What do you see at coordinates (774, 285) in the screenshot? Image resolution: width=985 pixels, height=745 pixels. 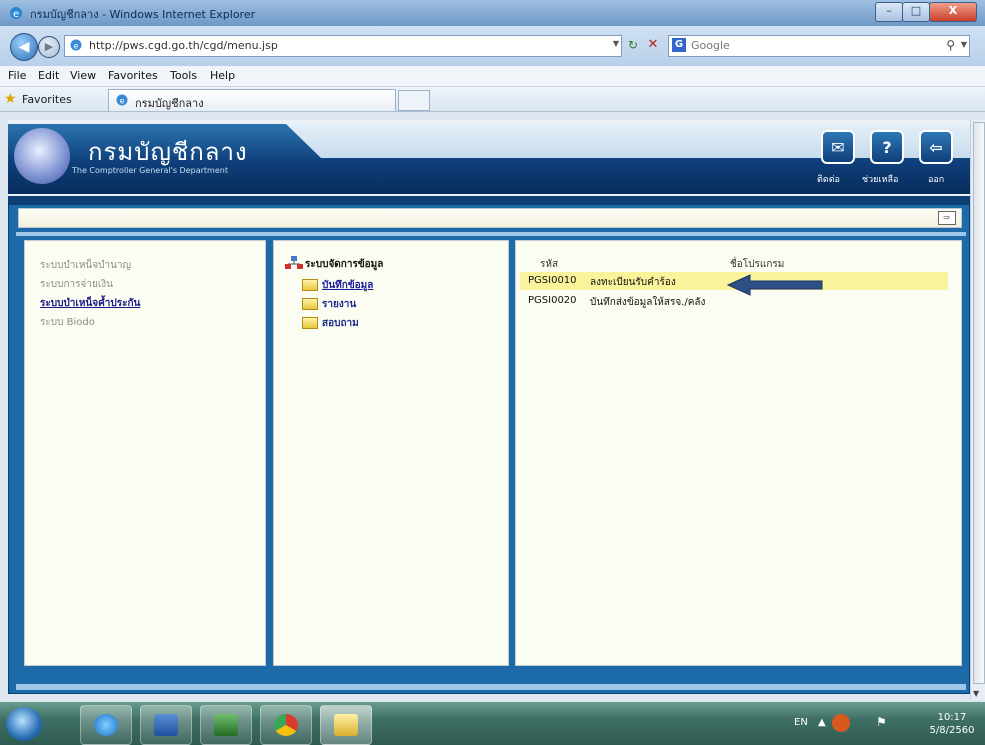 I see `pointer-arrow-icon` at bounding box center [774, 285].